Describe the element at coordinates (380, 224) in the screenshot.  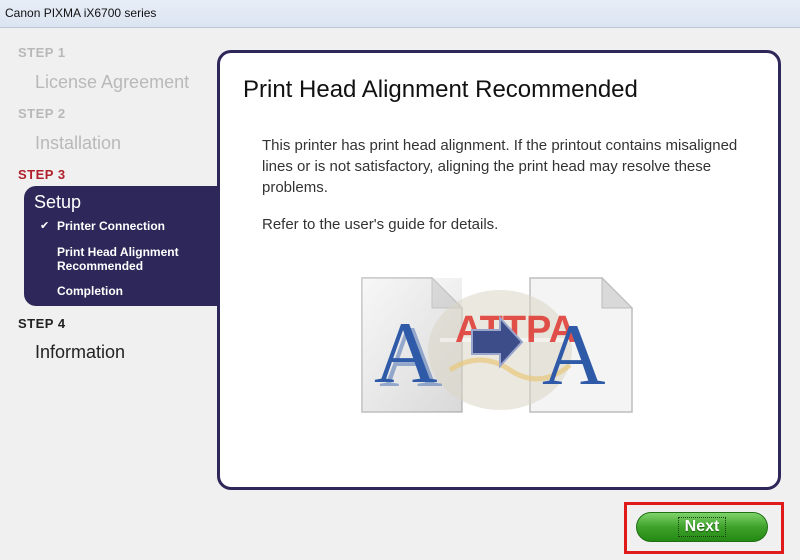
I see `refer-text: Refer to the user's guide for details.` at that location.